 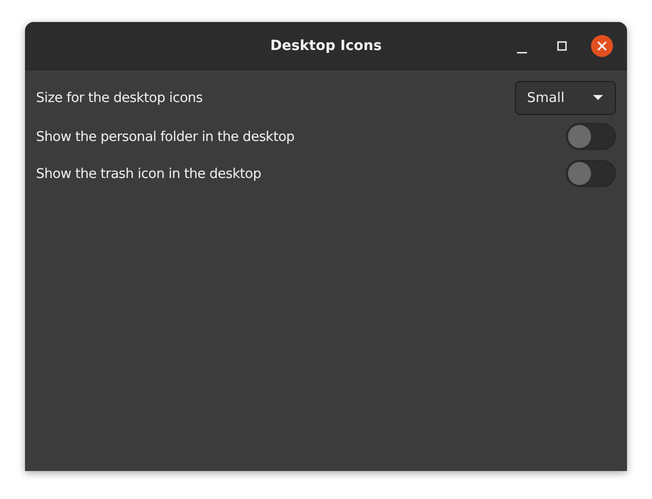 I want to click on setting-label: Size for the desktop icons, so click(x=119, y=98).